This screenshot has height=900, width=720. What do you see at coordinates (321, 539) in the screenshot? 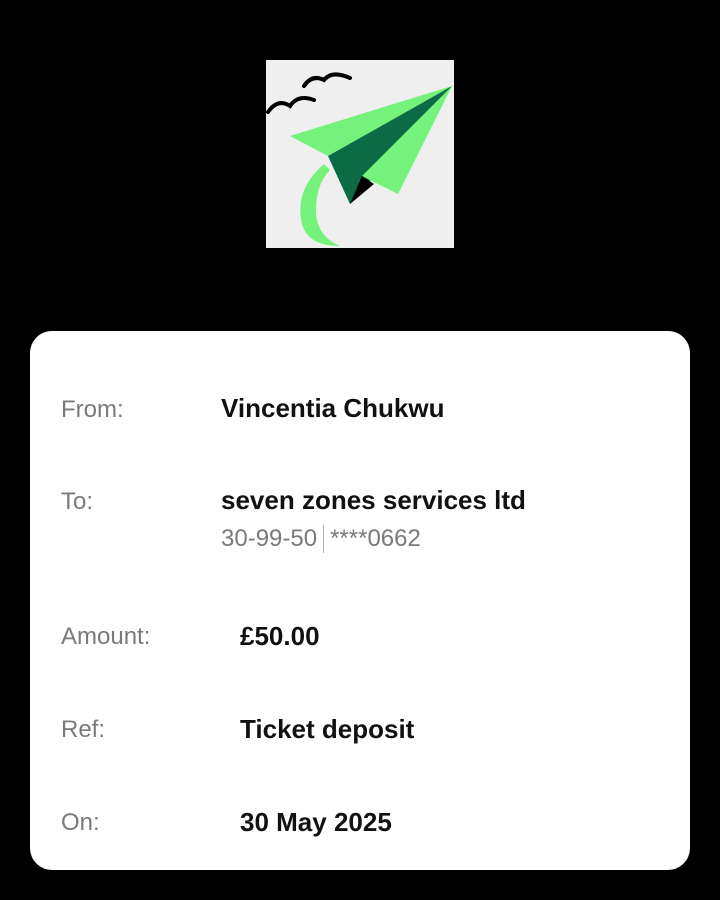
I see `to-account-details: 30-99-50 ****0662` at bounding box center [321, 539].